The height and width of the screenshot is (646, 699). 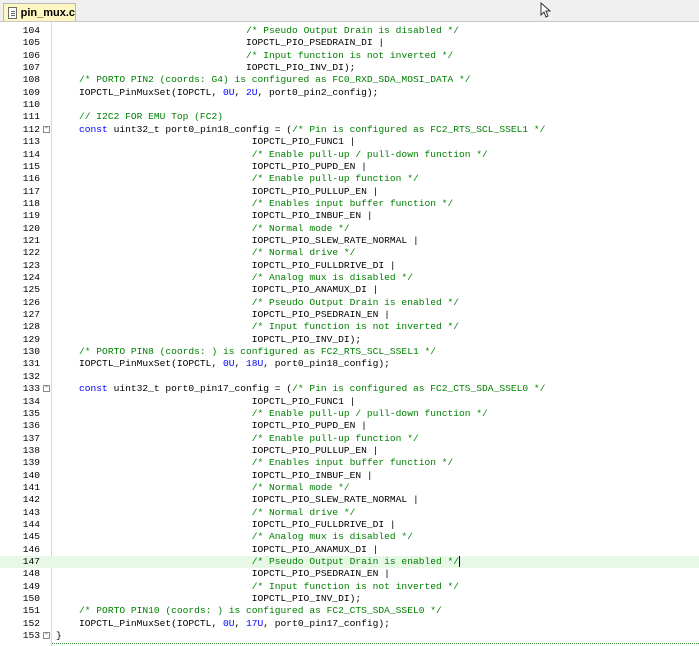 I want to click on code-text: // I2C2 FOR EMU Top (FC2), so click(x=139, y=117).